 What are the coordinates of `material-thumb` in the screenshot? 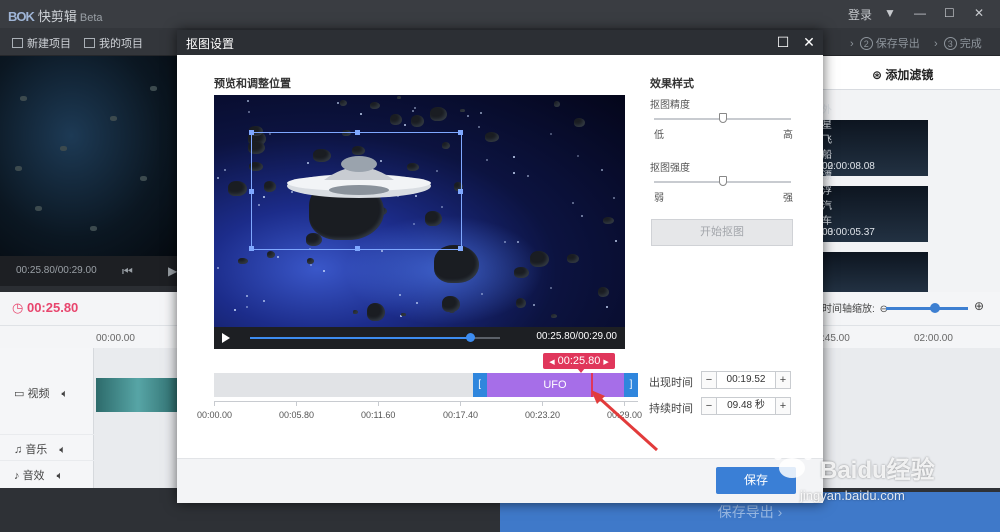 It's located at (875, 272).